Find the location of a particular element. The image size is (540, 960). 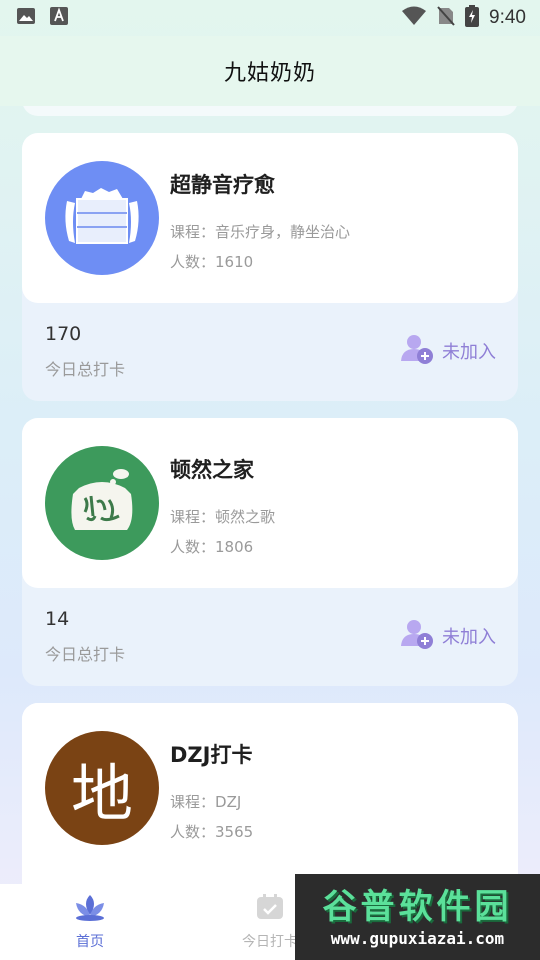

lotus-icon is located at coordinates (90, 909).